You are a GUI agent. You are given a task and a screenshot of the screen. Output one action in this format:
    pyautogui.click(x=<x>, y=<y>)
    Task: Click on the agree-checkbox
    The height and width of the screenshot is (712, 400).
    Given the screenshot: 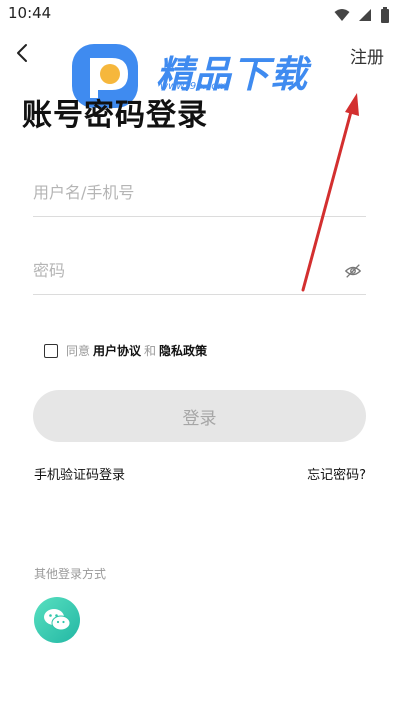 What is the action you would take?
    pyautogui.click(x=51, y=350)
    